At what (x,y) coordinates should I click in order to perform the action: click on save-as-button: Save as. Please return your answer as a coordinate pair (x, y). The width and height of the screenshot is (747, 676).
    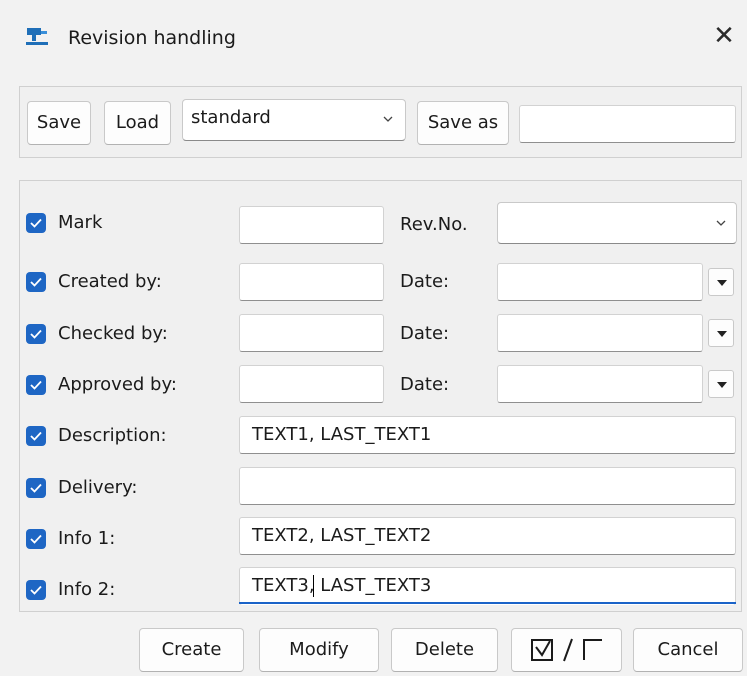
    Looking at the image, I should click on (463, 123).